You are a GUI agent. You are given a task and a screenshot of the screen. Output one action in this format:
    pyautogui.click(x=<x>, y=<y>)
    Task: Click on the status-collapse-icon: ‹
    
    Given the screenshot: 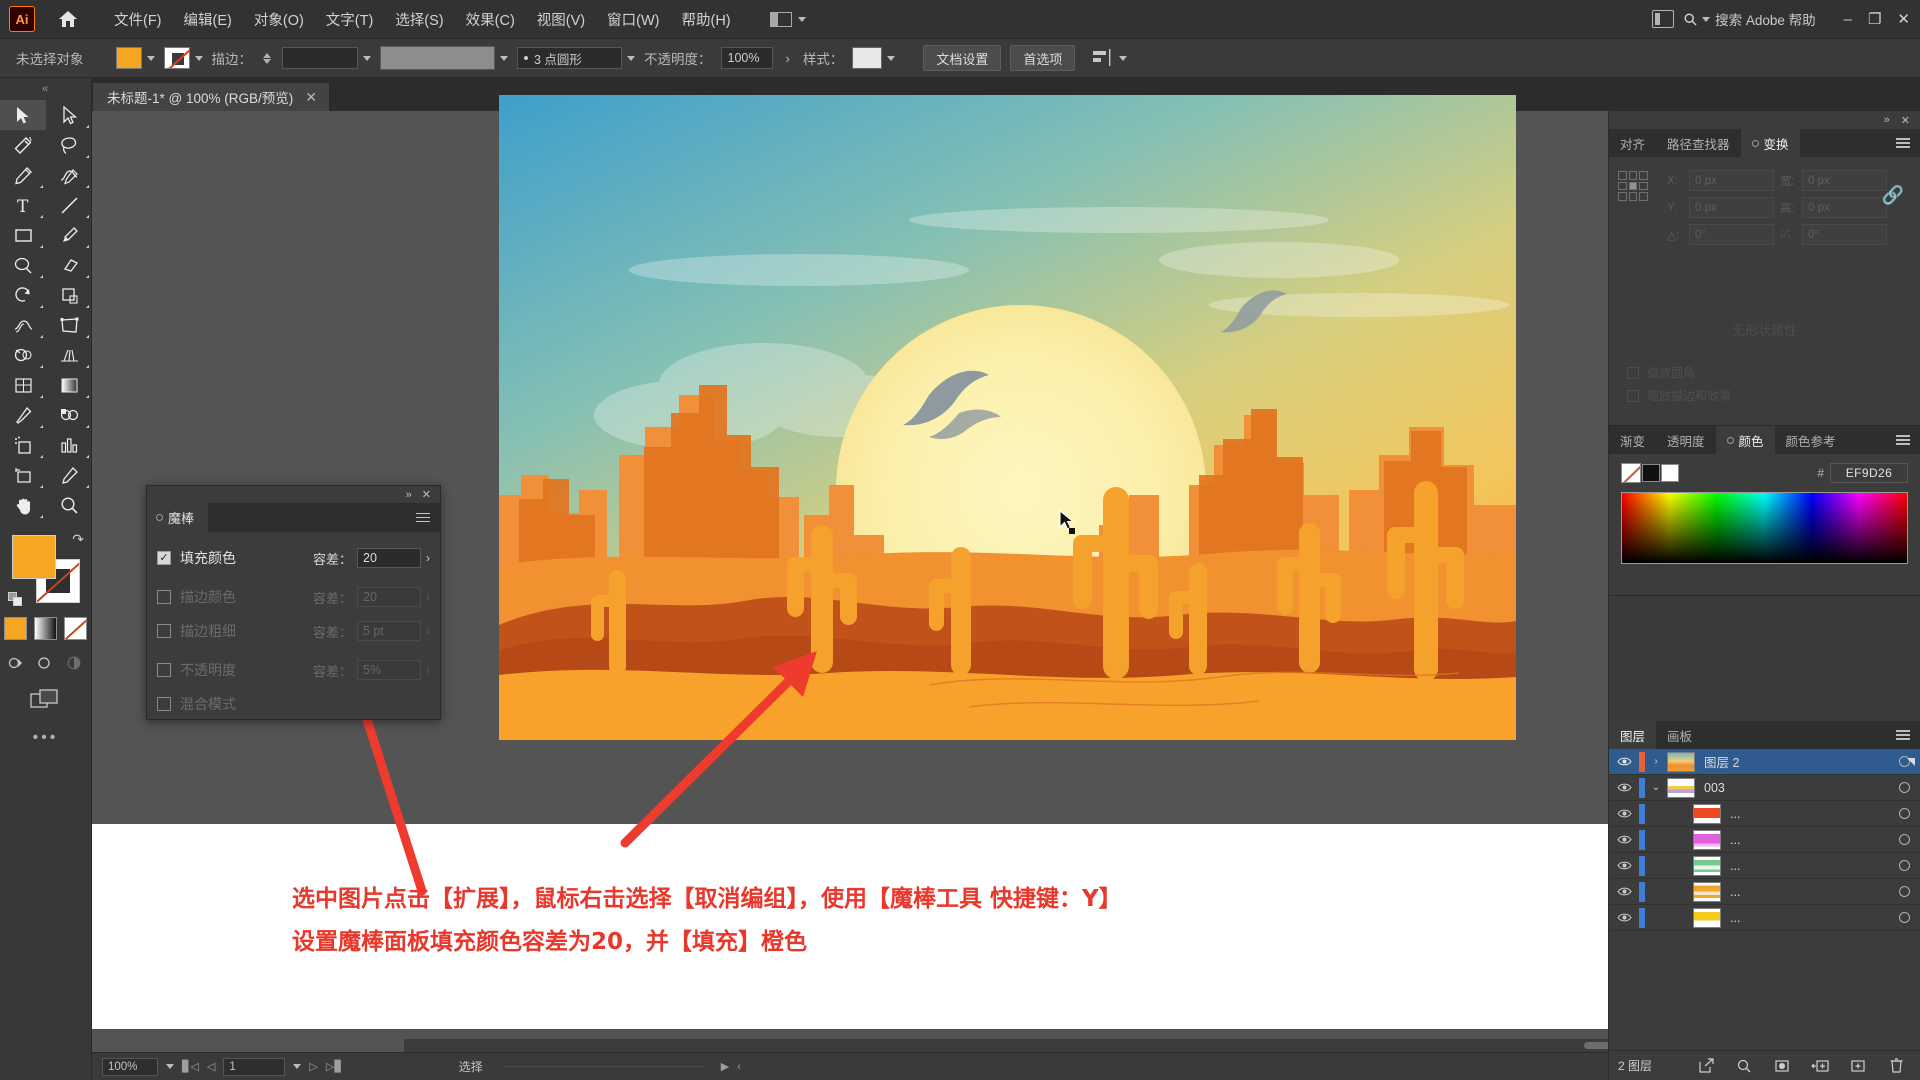 What is the action you would take?
    pyautogui.click(x=739, y=1067)
    